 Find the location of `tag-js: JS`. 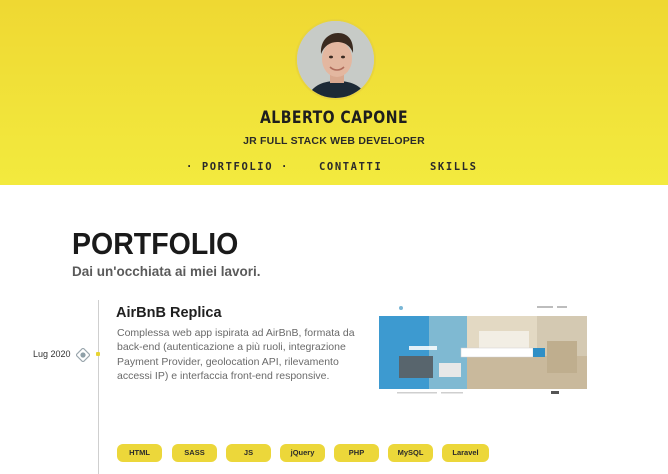

tag-js: JS is located at coordinates (248, 453).